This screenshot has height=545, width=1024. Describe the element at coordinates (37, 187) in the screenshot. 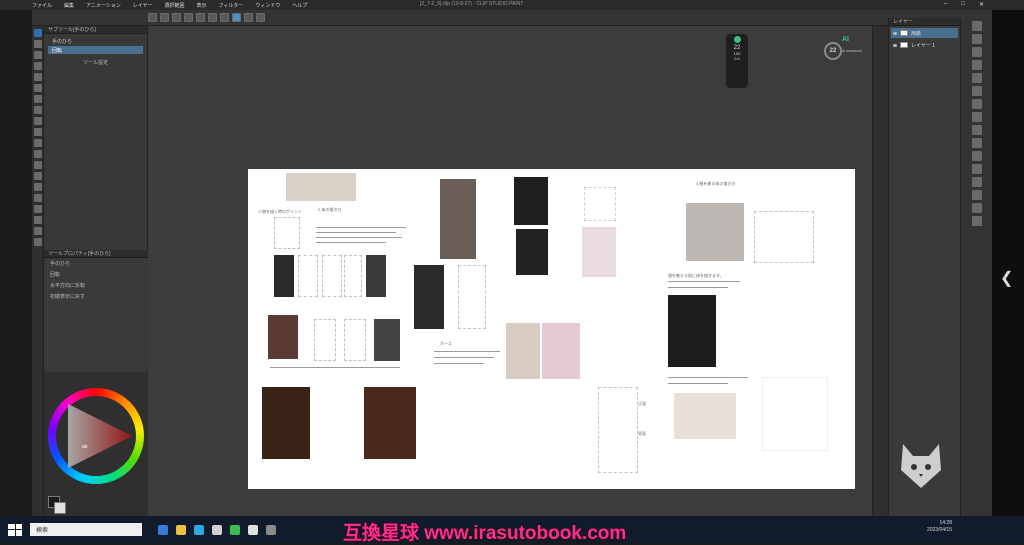

I see `figure-tool-icon` at that location.